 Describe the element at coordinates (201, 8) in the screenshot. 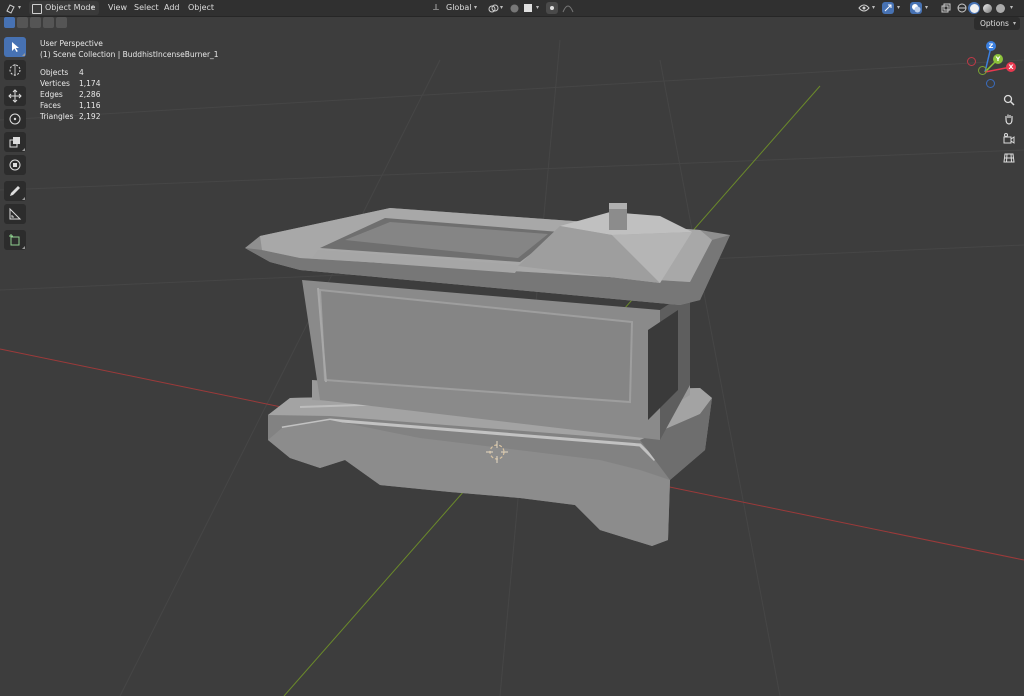

I see `menu-object: Object` at that location.